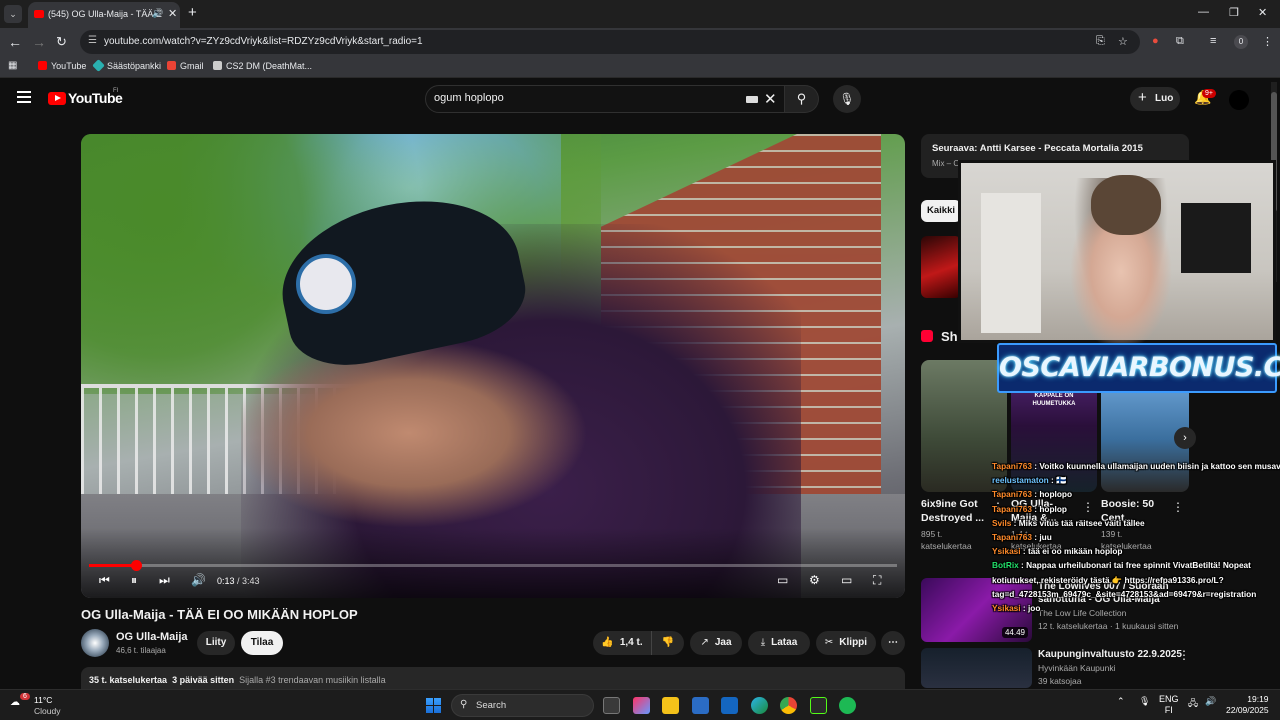 The width and height of the screenshot is (1280, 720). I want to click on browser-tab-active: (545) OG Ulla-Maija - TÄÄ E 🔊 ✕, so click(104, 15).